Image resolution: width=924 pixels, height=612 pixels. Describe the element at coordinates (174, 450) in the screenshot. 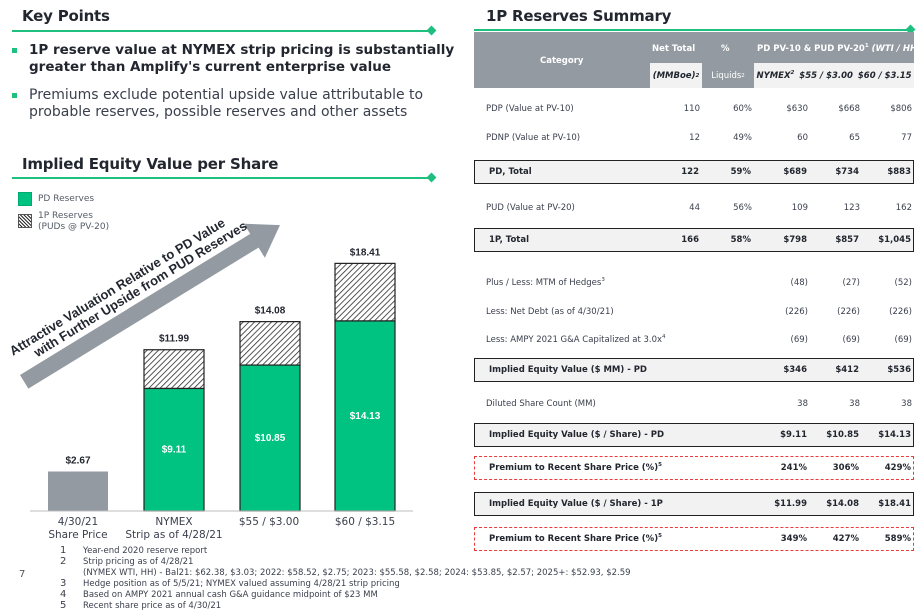

I see `bar-label-pd: $9.11` at that location.